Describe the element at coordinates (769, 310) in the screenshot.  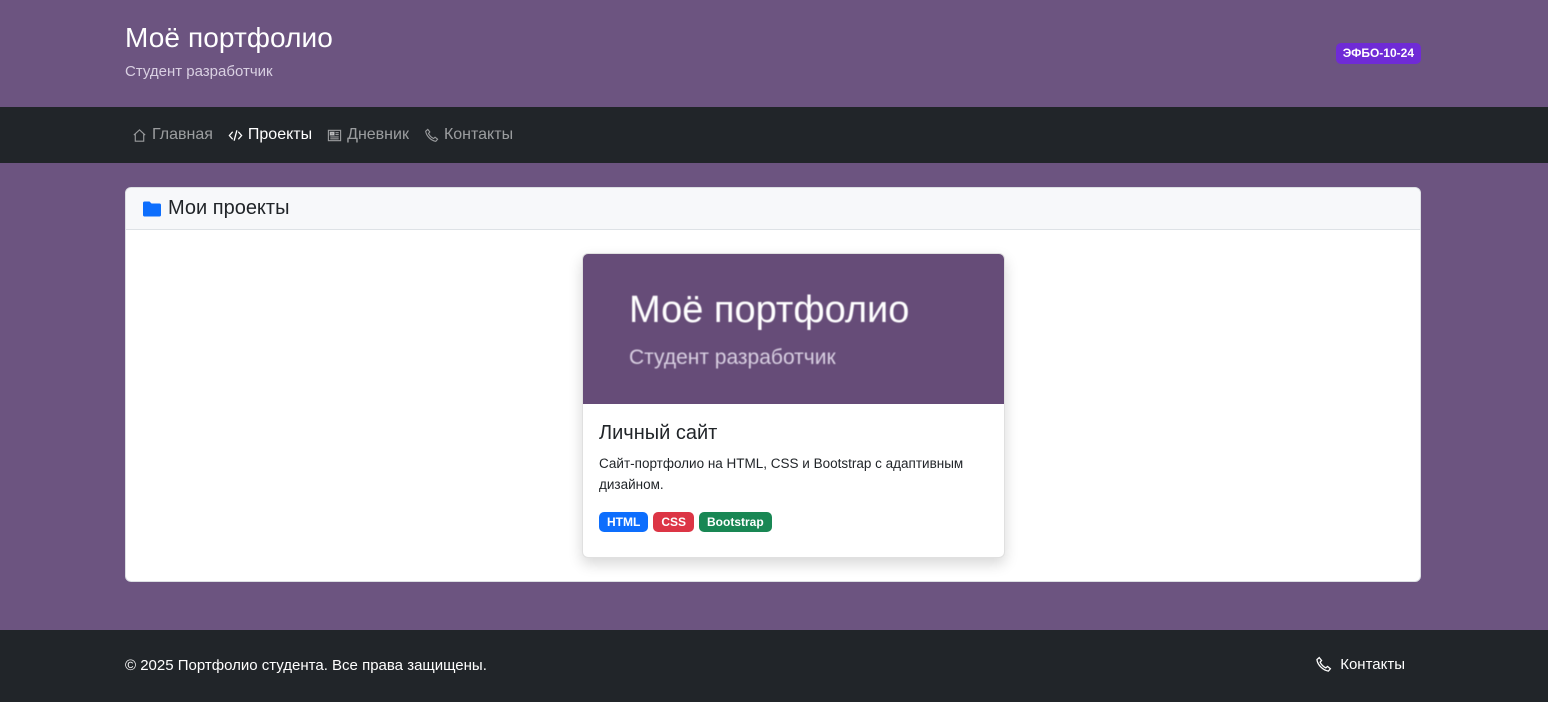
I see `thumbnail-title: Моё портфолио` at that location.